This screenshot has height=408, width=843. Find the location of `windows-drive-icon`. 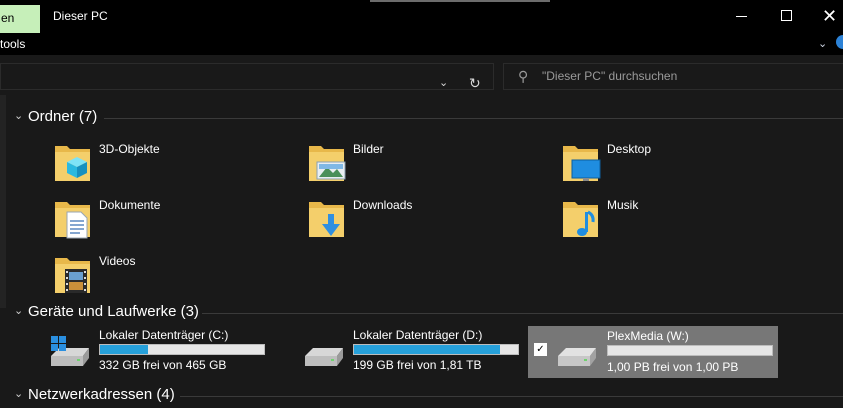

windows-drive-icon is located at coordinates (70, 351).